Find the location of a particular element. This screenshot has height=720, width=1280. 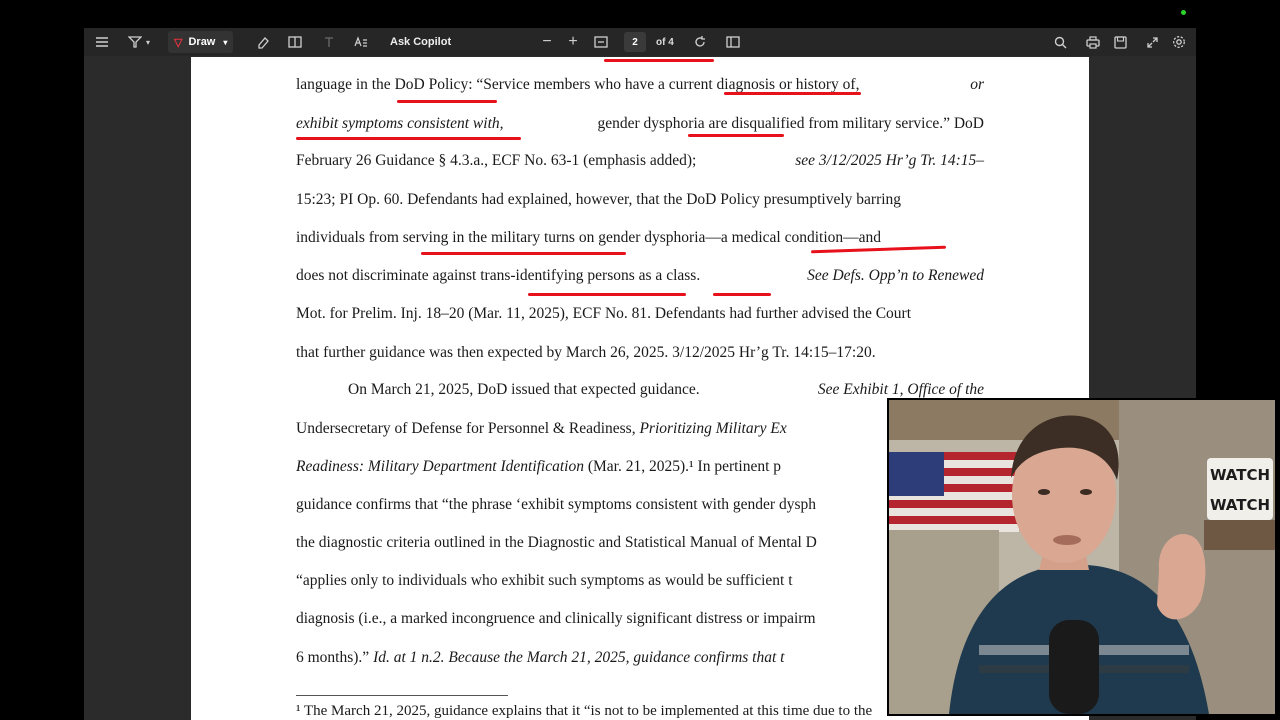

page-total-label: of 4 is located at coordinates (665, 42).